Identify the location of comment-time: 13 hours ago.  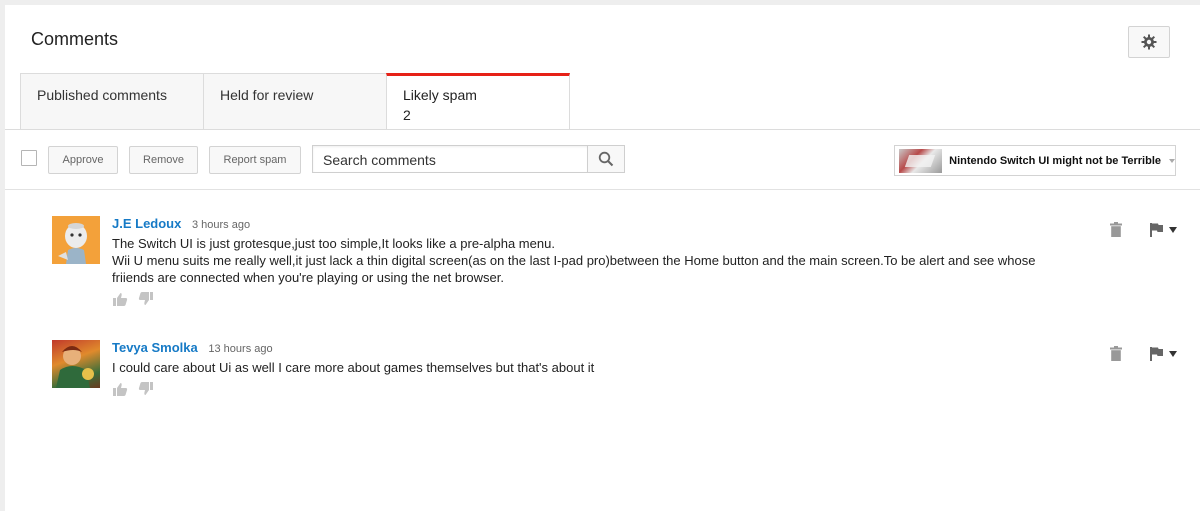
(240, 349).